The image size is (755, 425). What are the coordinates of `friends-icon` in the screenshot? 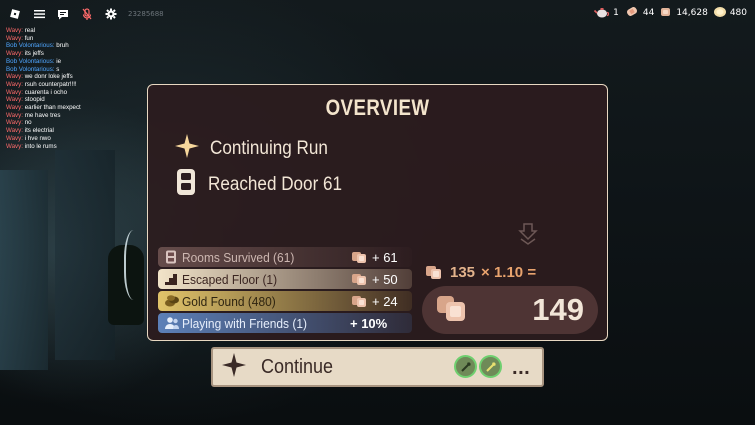 It's located at (171, 323).